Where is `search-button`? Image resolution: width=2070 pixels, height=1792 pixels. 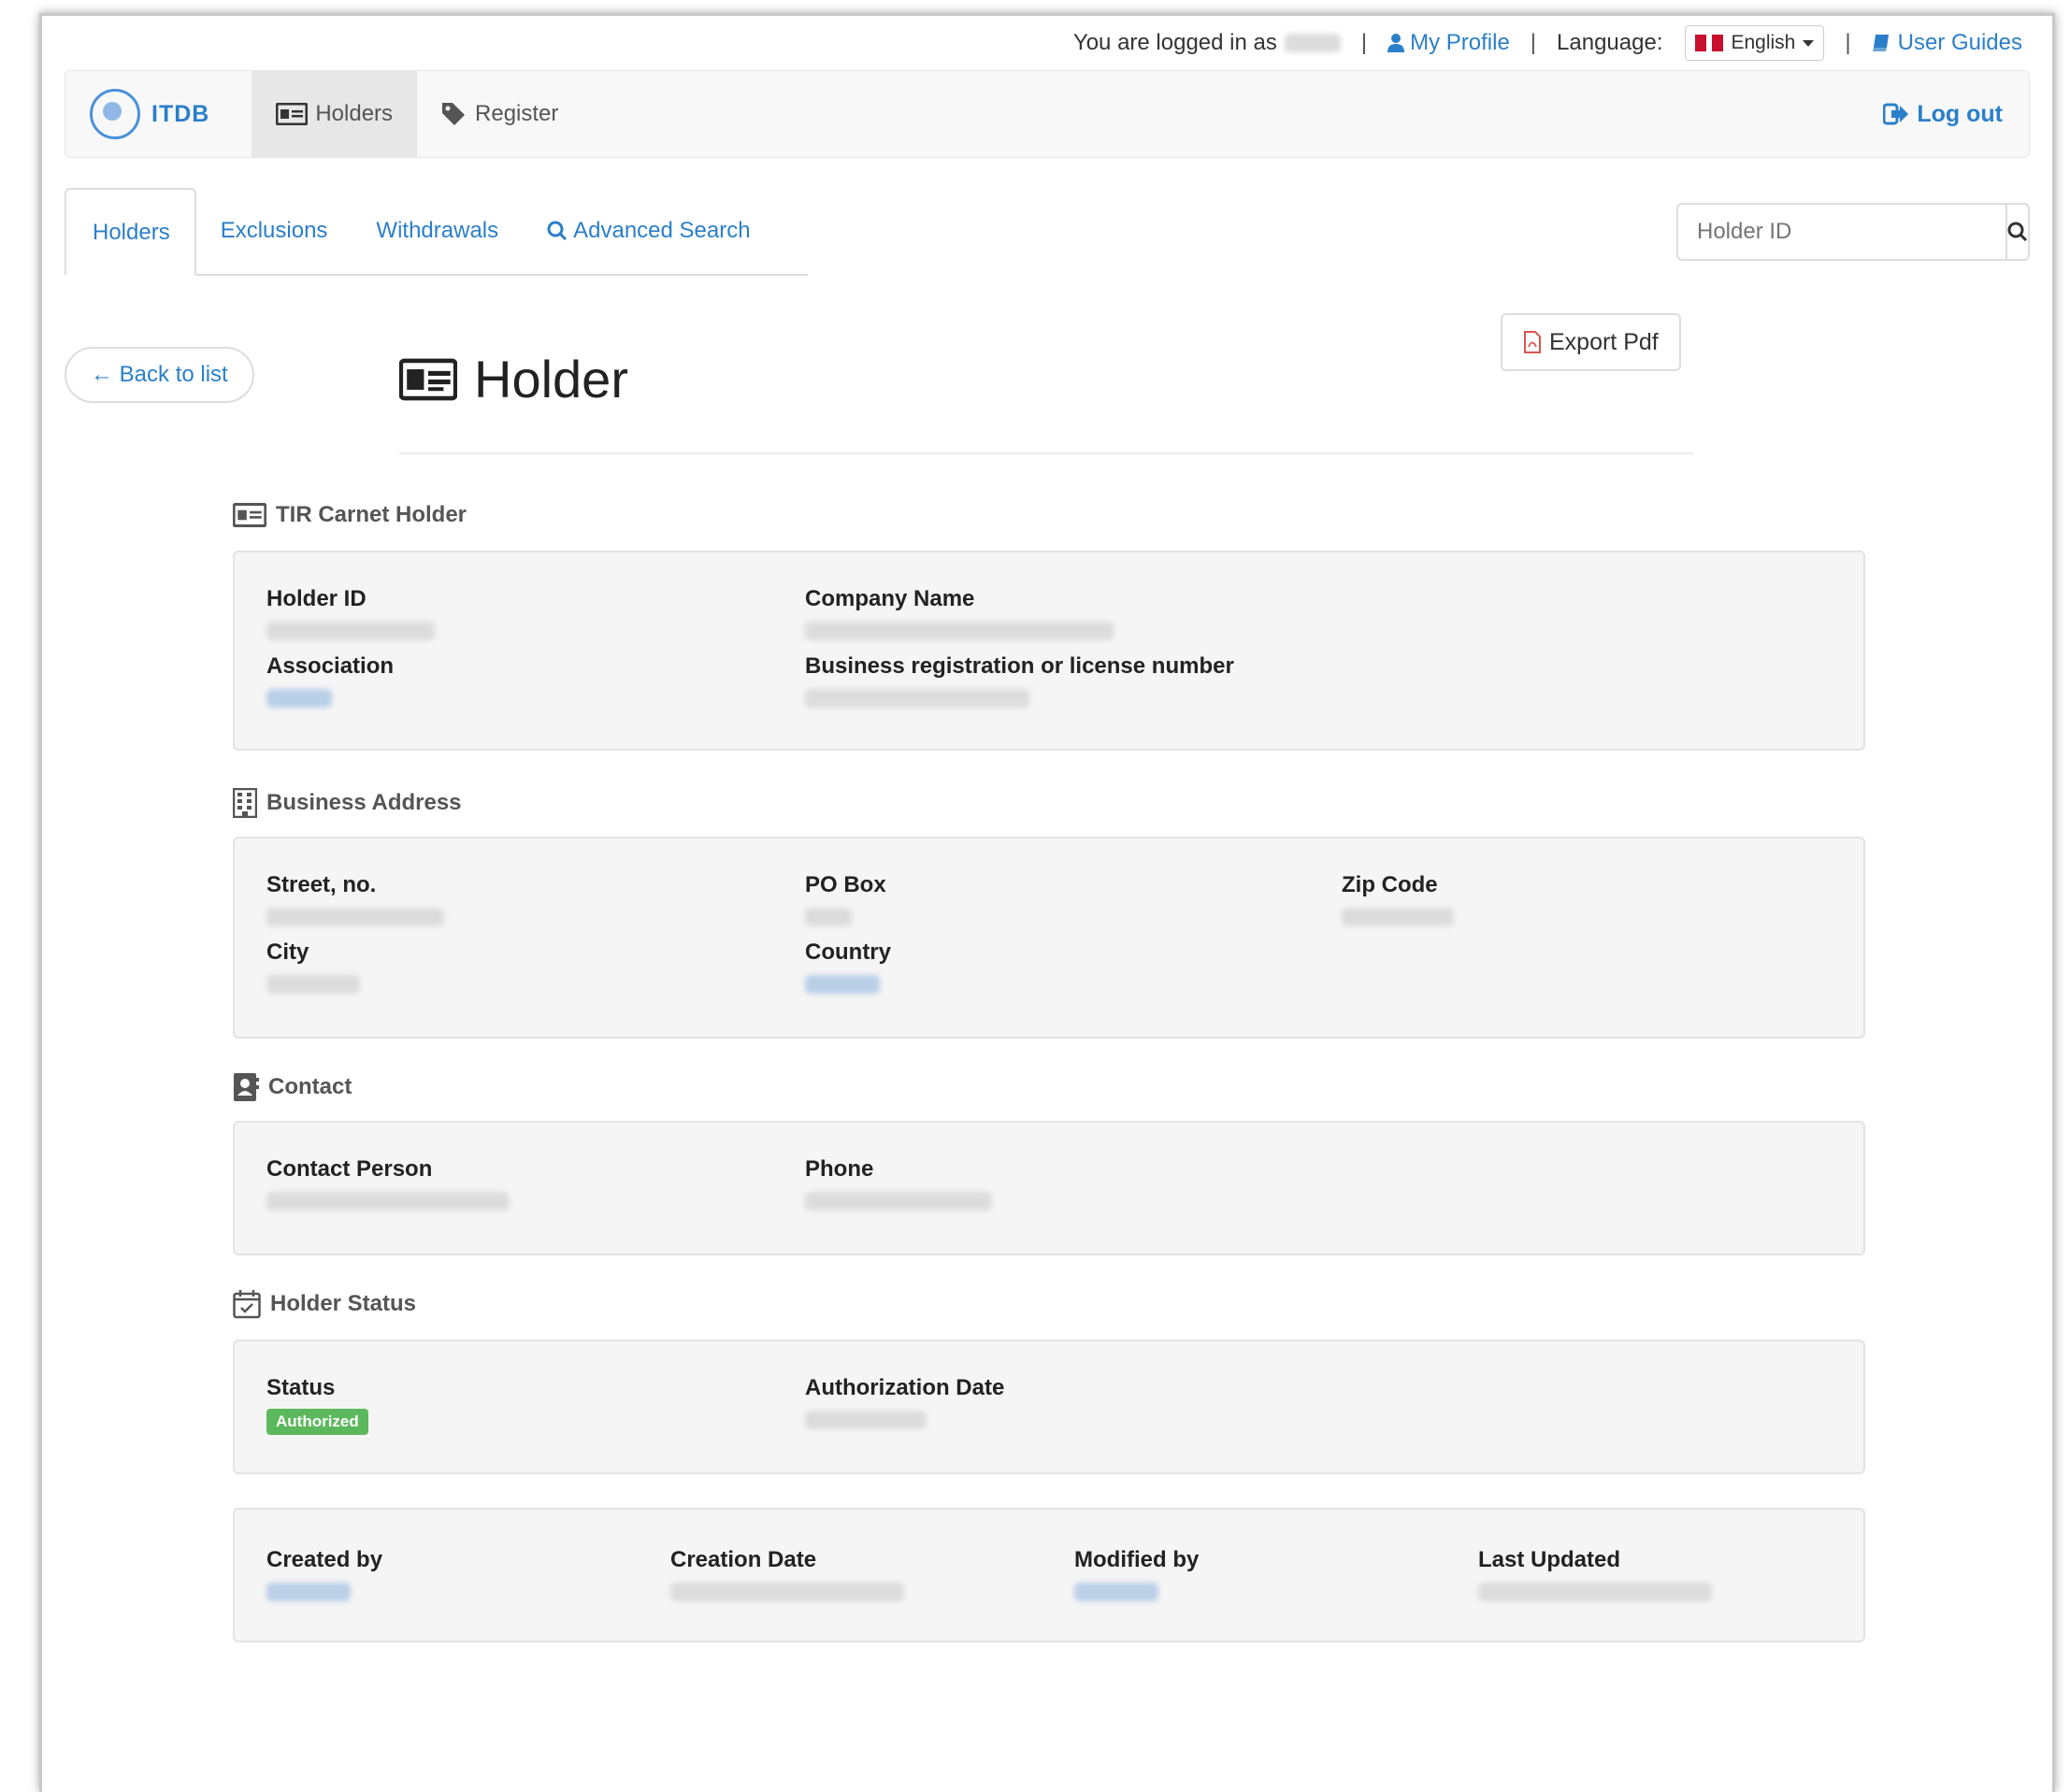
search-button is located at coordinates (2016, 232).